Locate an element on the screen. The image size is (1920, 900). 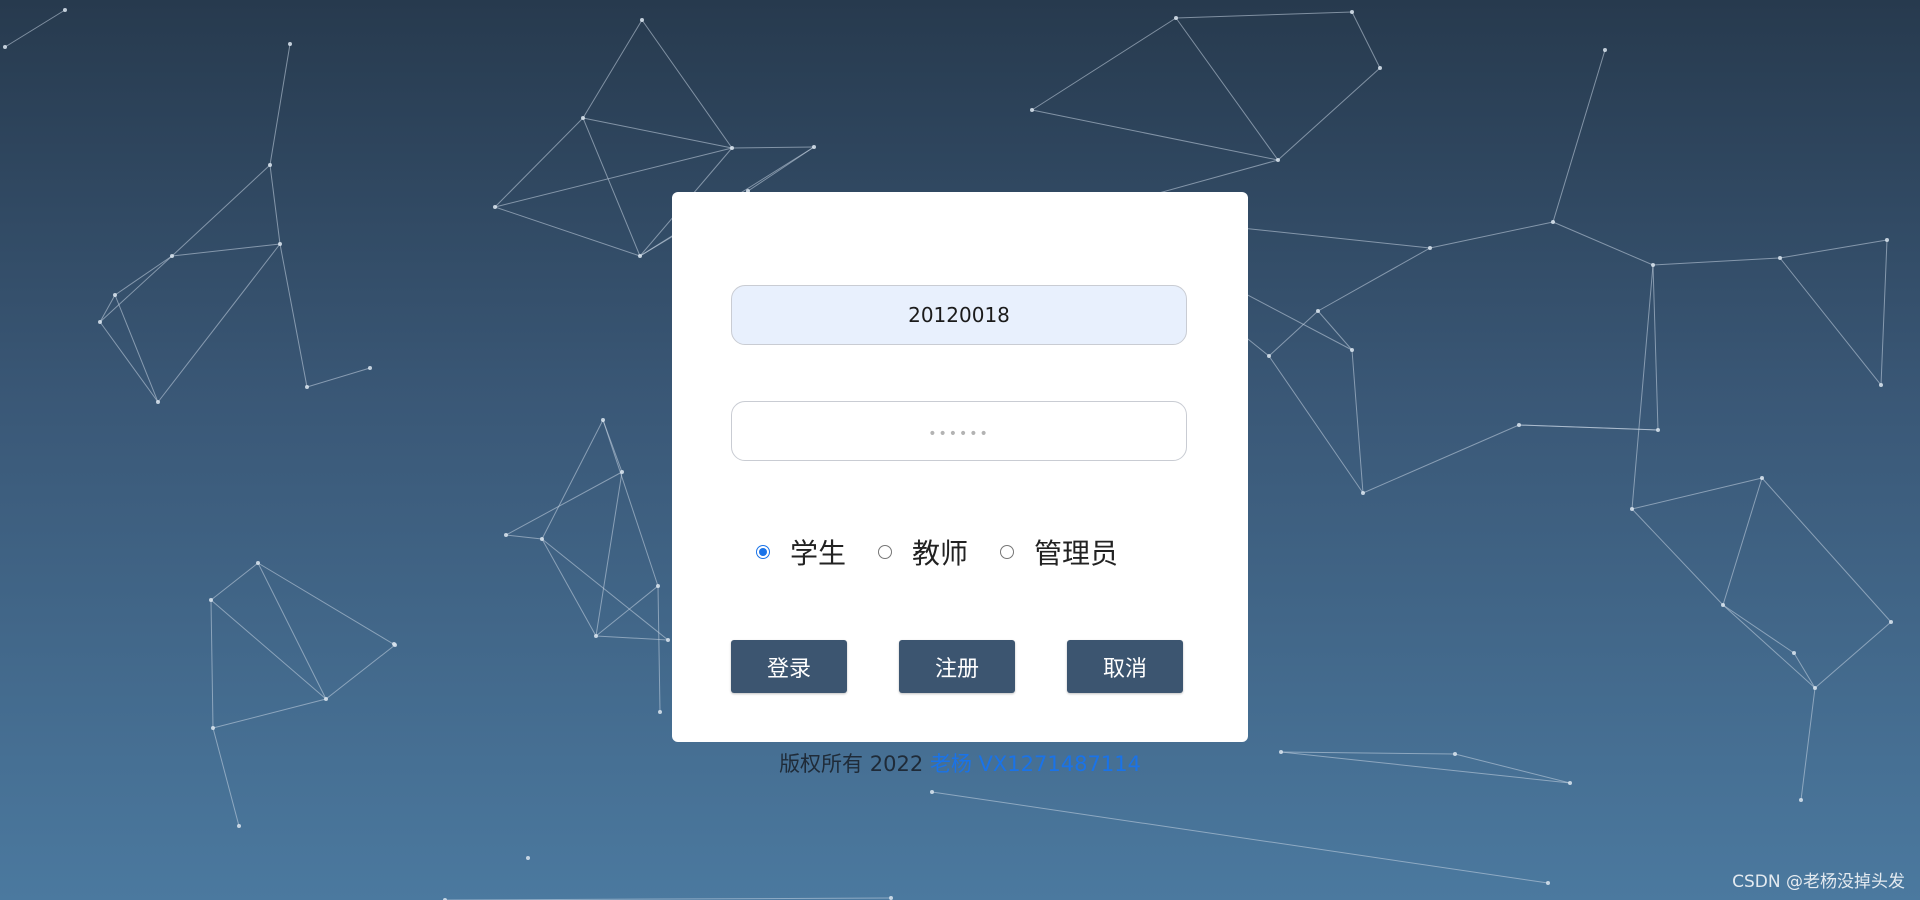
role-label-teacher: 教师 is located at coordinates (940, 553).